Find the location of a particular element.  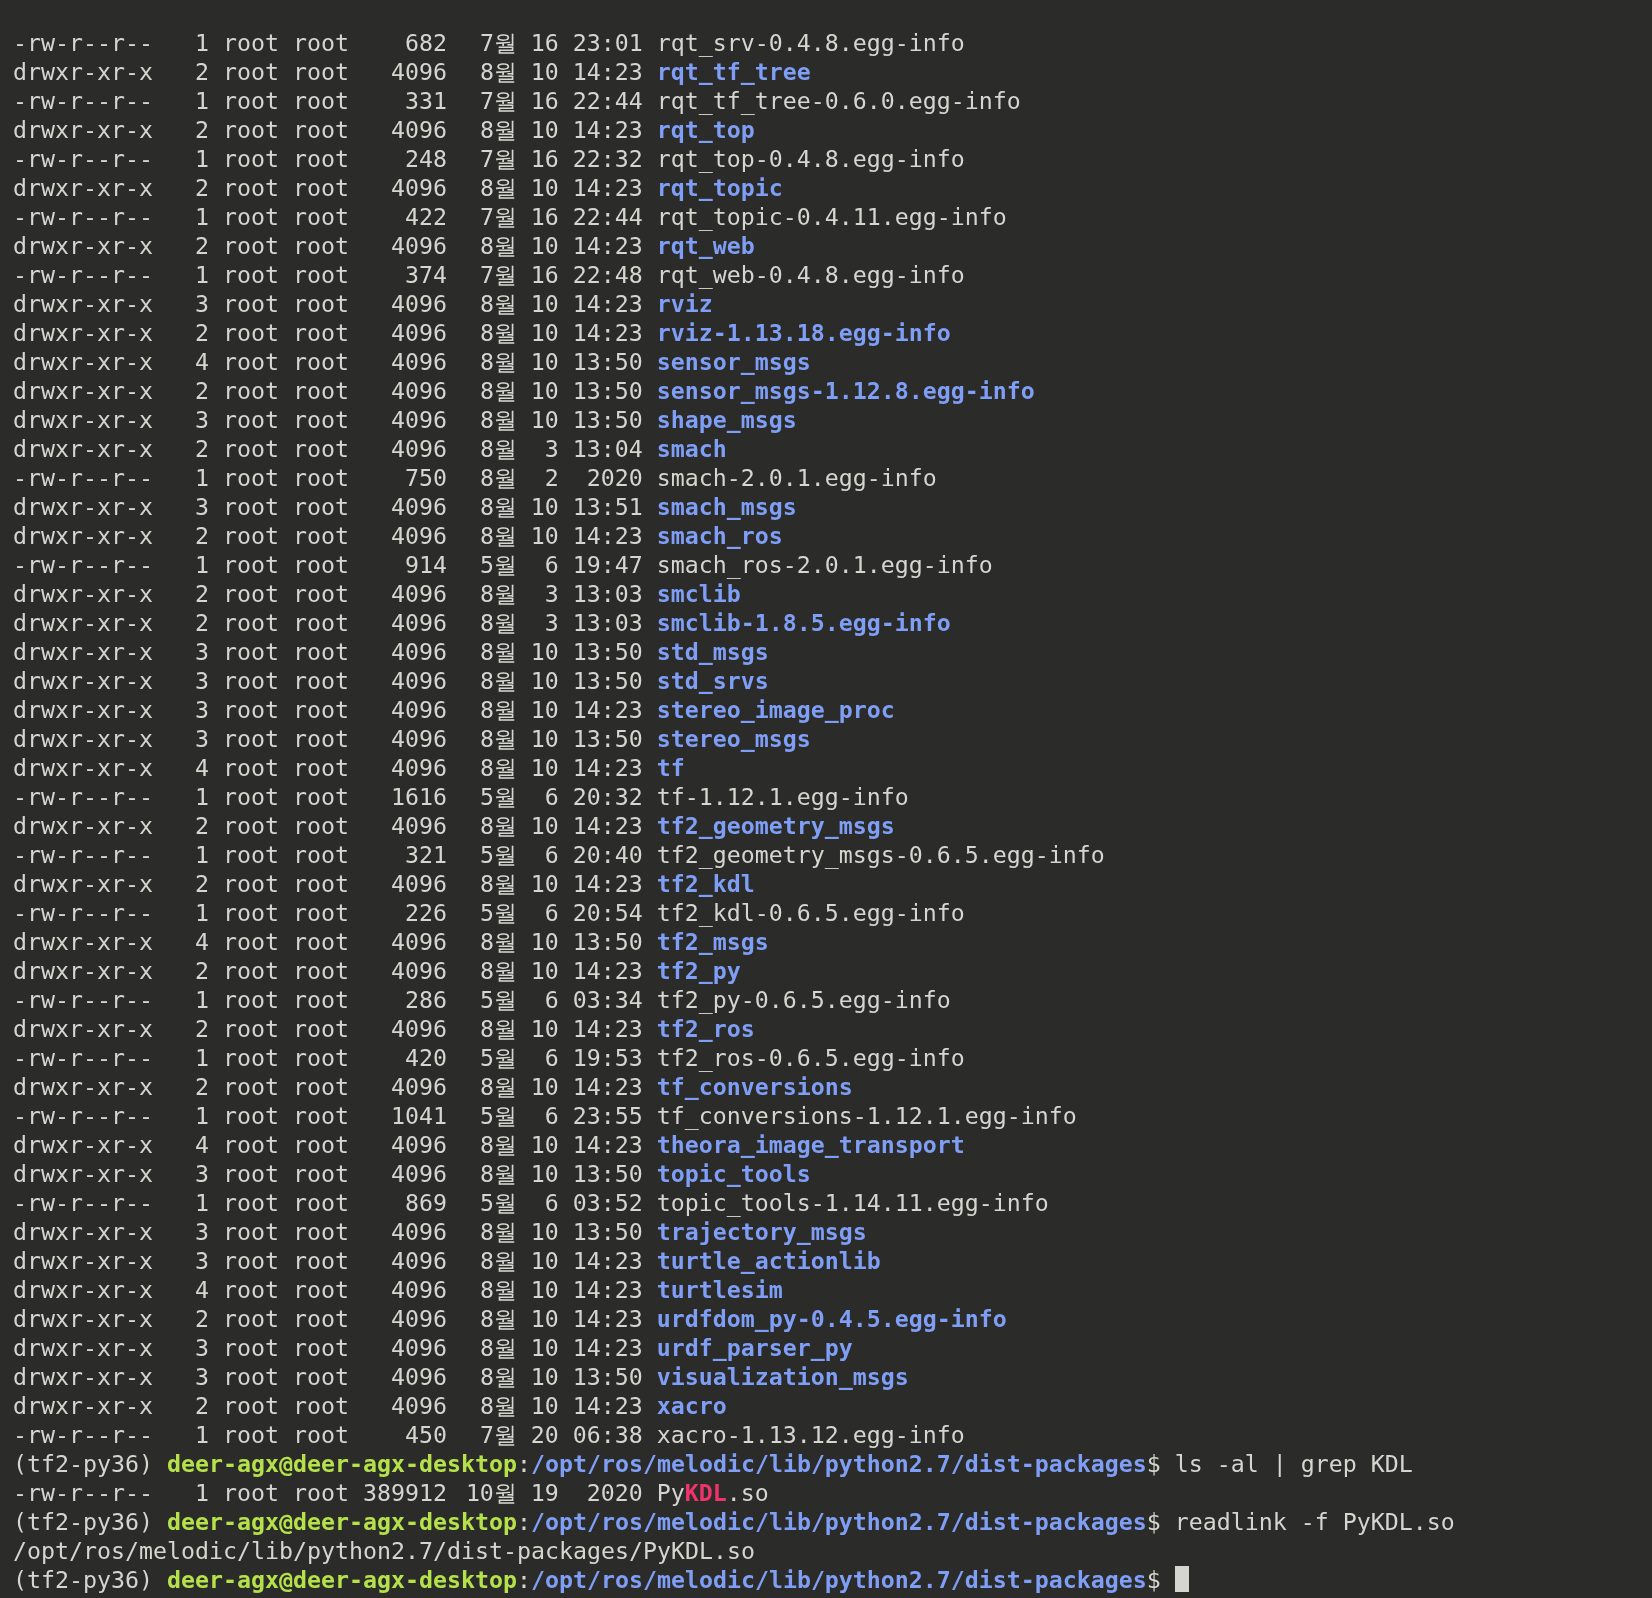

directory-name: turtlesim is located at coordinates (719, 1290).